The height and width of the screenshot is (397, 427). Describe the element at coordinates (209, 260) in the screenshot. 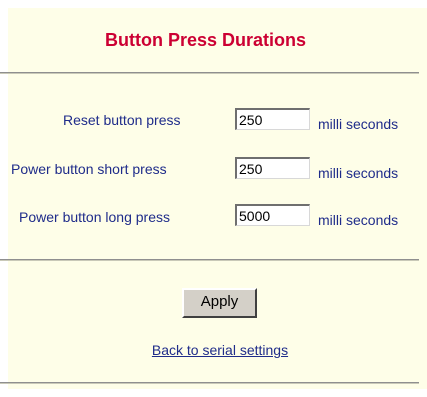

I see `form-divider` at that location.